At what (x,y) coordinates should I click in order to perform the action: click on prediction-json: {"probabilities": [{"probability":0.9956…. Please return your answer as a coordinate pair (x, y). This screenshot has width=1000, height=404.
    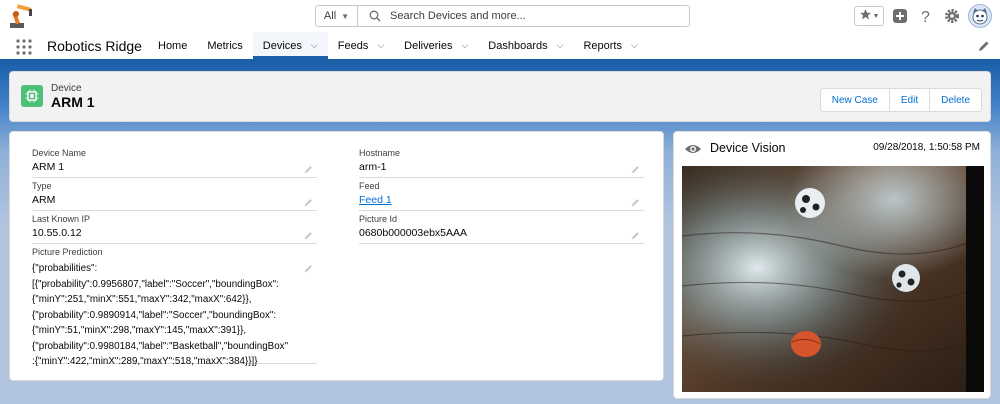
    Looking at the image, I should click on (160, 315).